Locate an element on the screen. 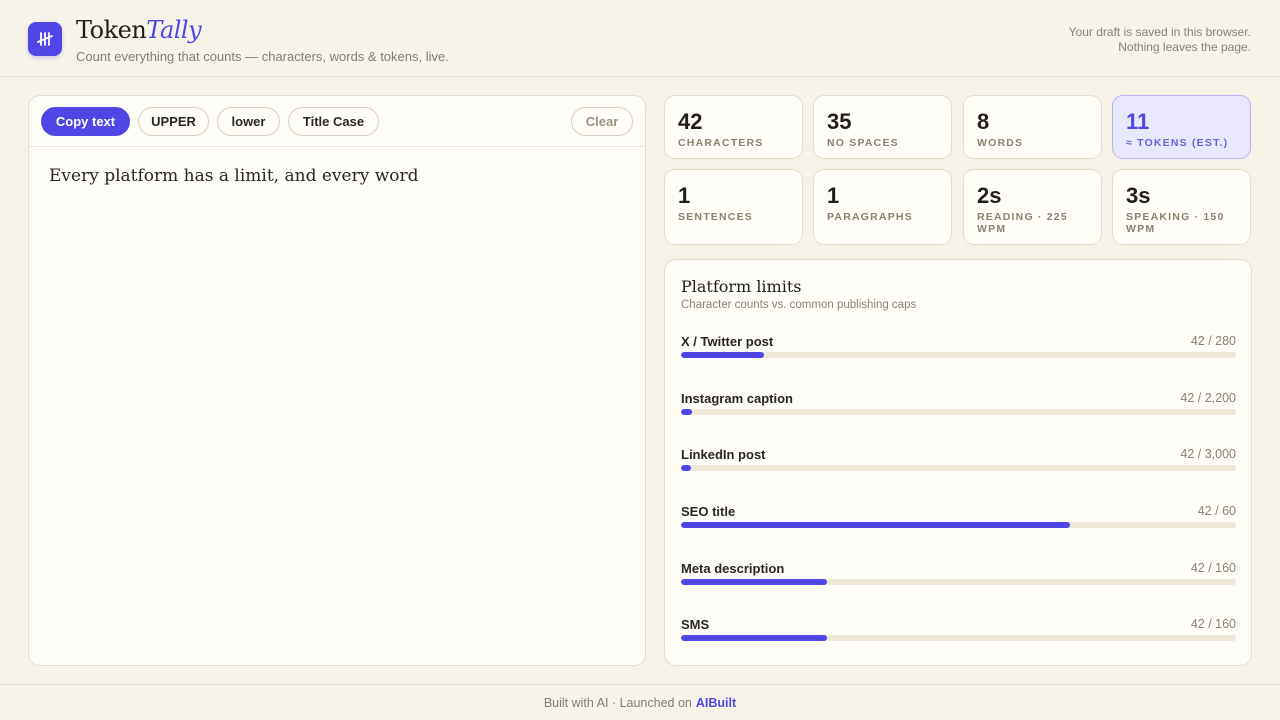  stat-value: 3s is located at coordinates (1138, 195).